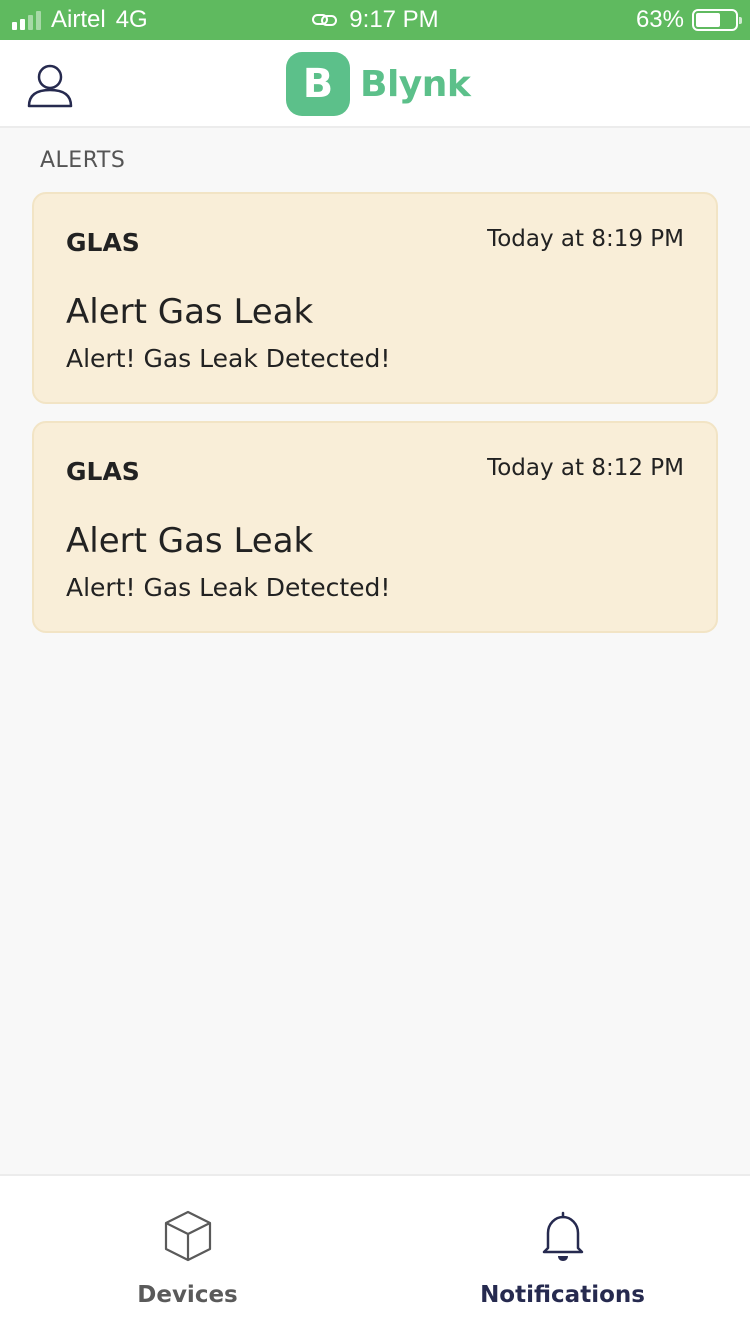 This screenshot has height=1334, width=750. What do you see at coordinates (83, 160) in the screenshot?
I see `section-title: ALERTS` at bounding box center [83, 160].